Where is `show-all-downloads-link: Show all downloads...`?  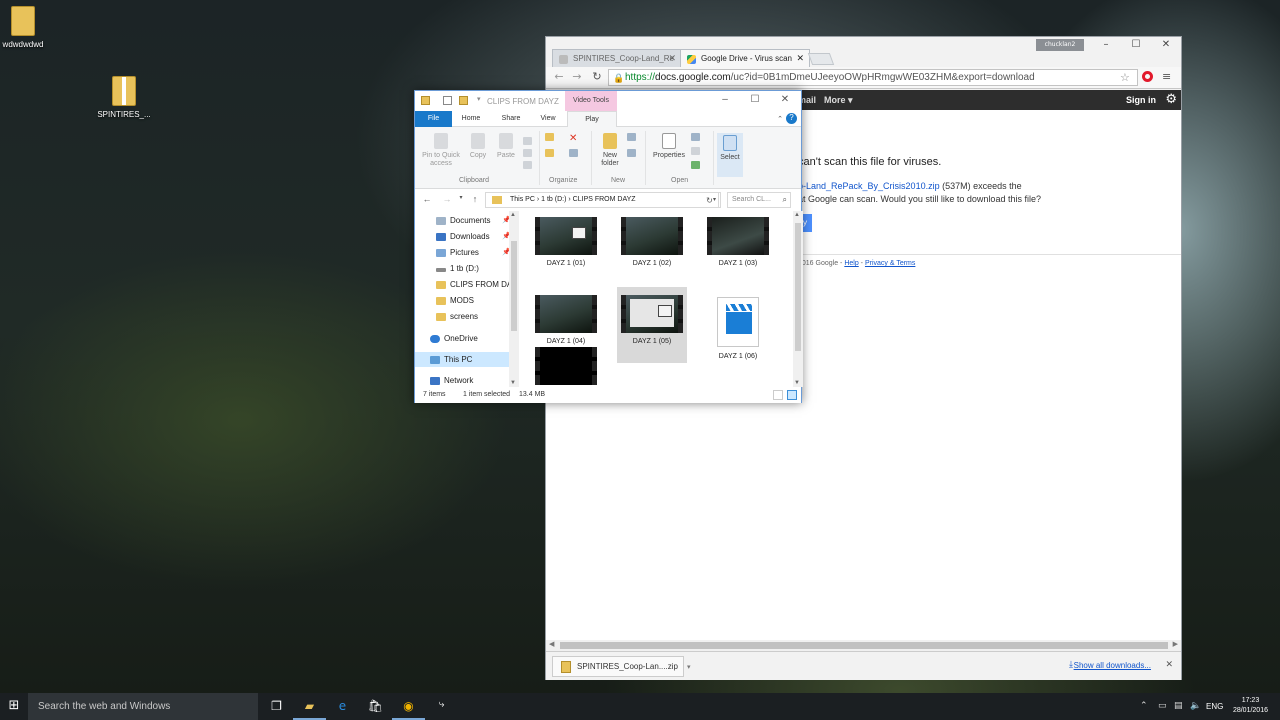
show-all-downloads-link: Show all downloads... is located at coordinates (1112, 665).